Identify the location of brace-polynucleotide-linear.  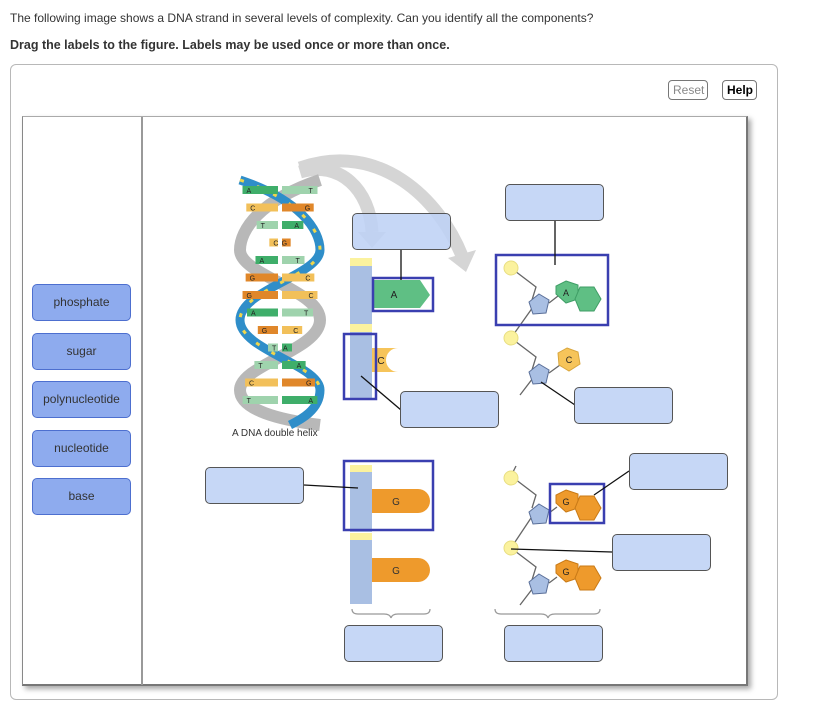
(391, 613).